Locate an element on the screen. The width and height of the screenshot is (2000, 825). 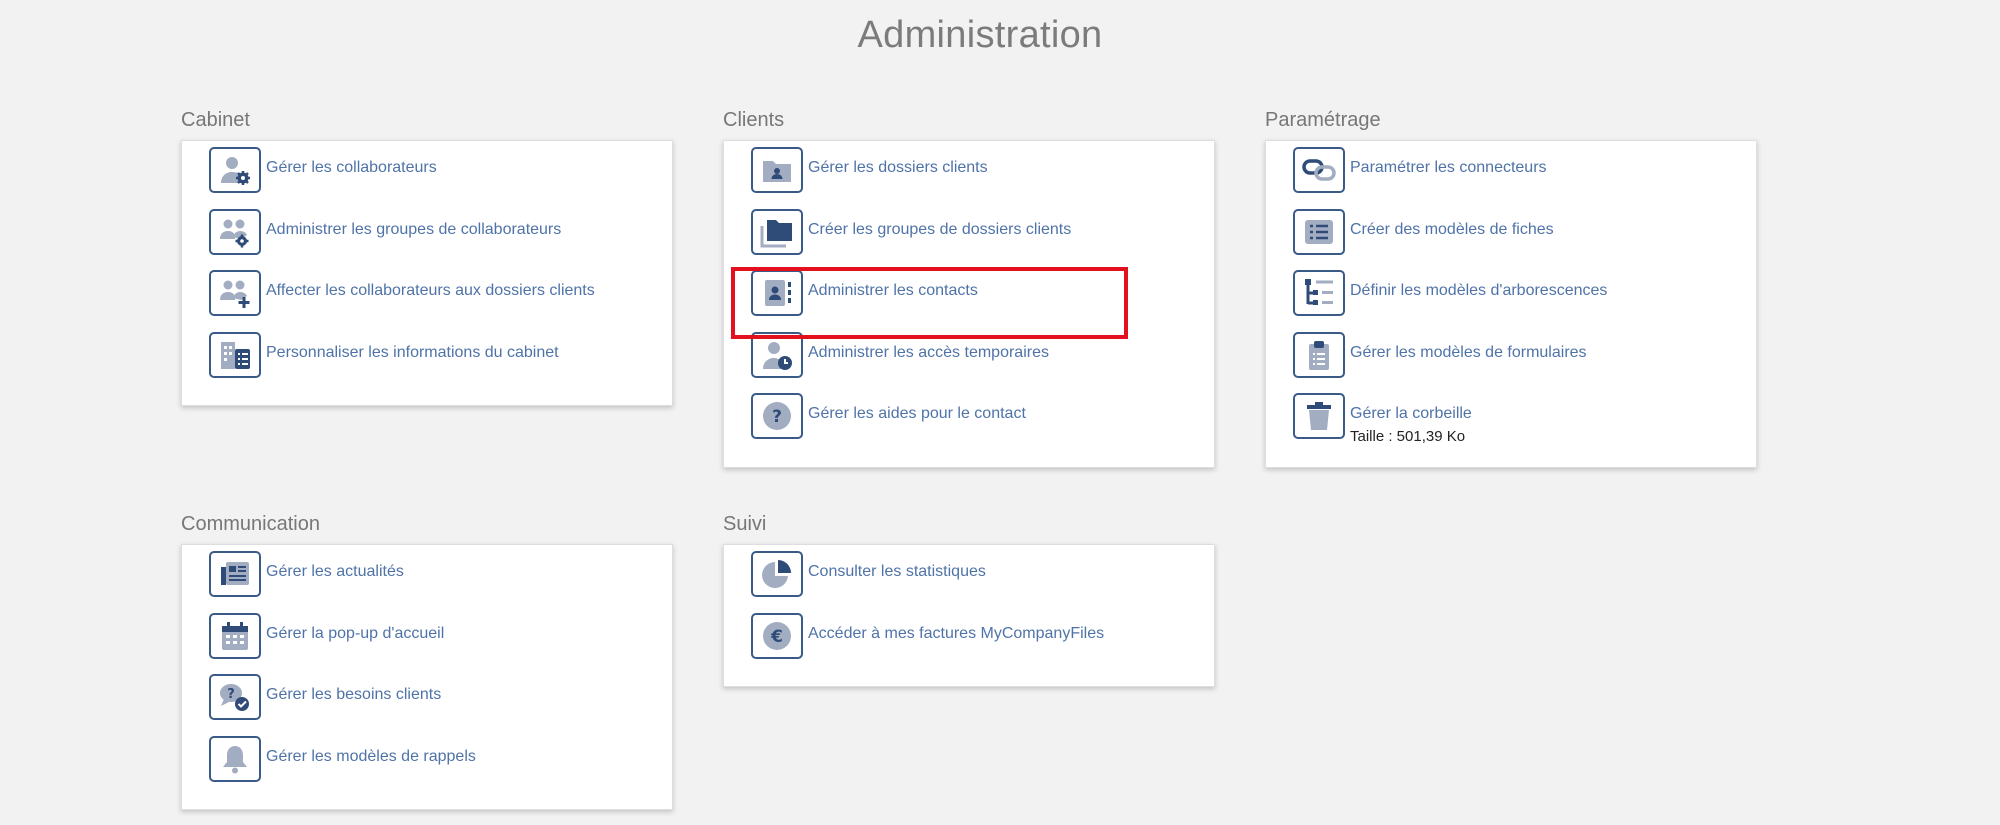
menu-item-modeles-fiches: Créer des modèles de fiches is located at coordinates (1524, 242).